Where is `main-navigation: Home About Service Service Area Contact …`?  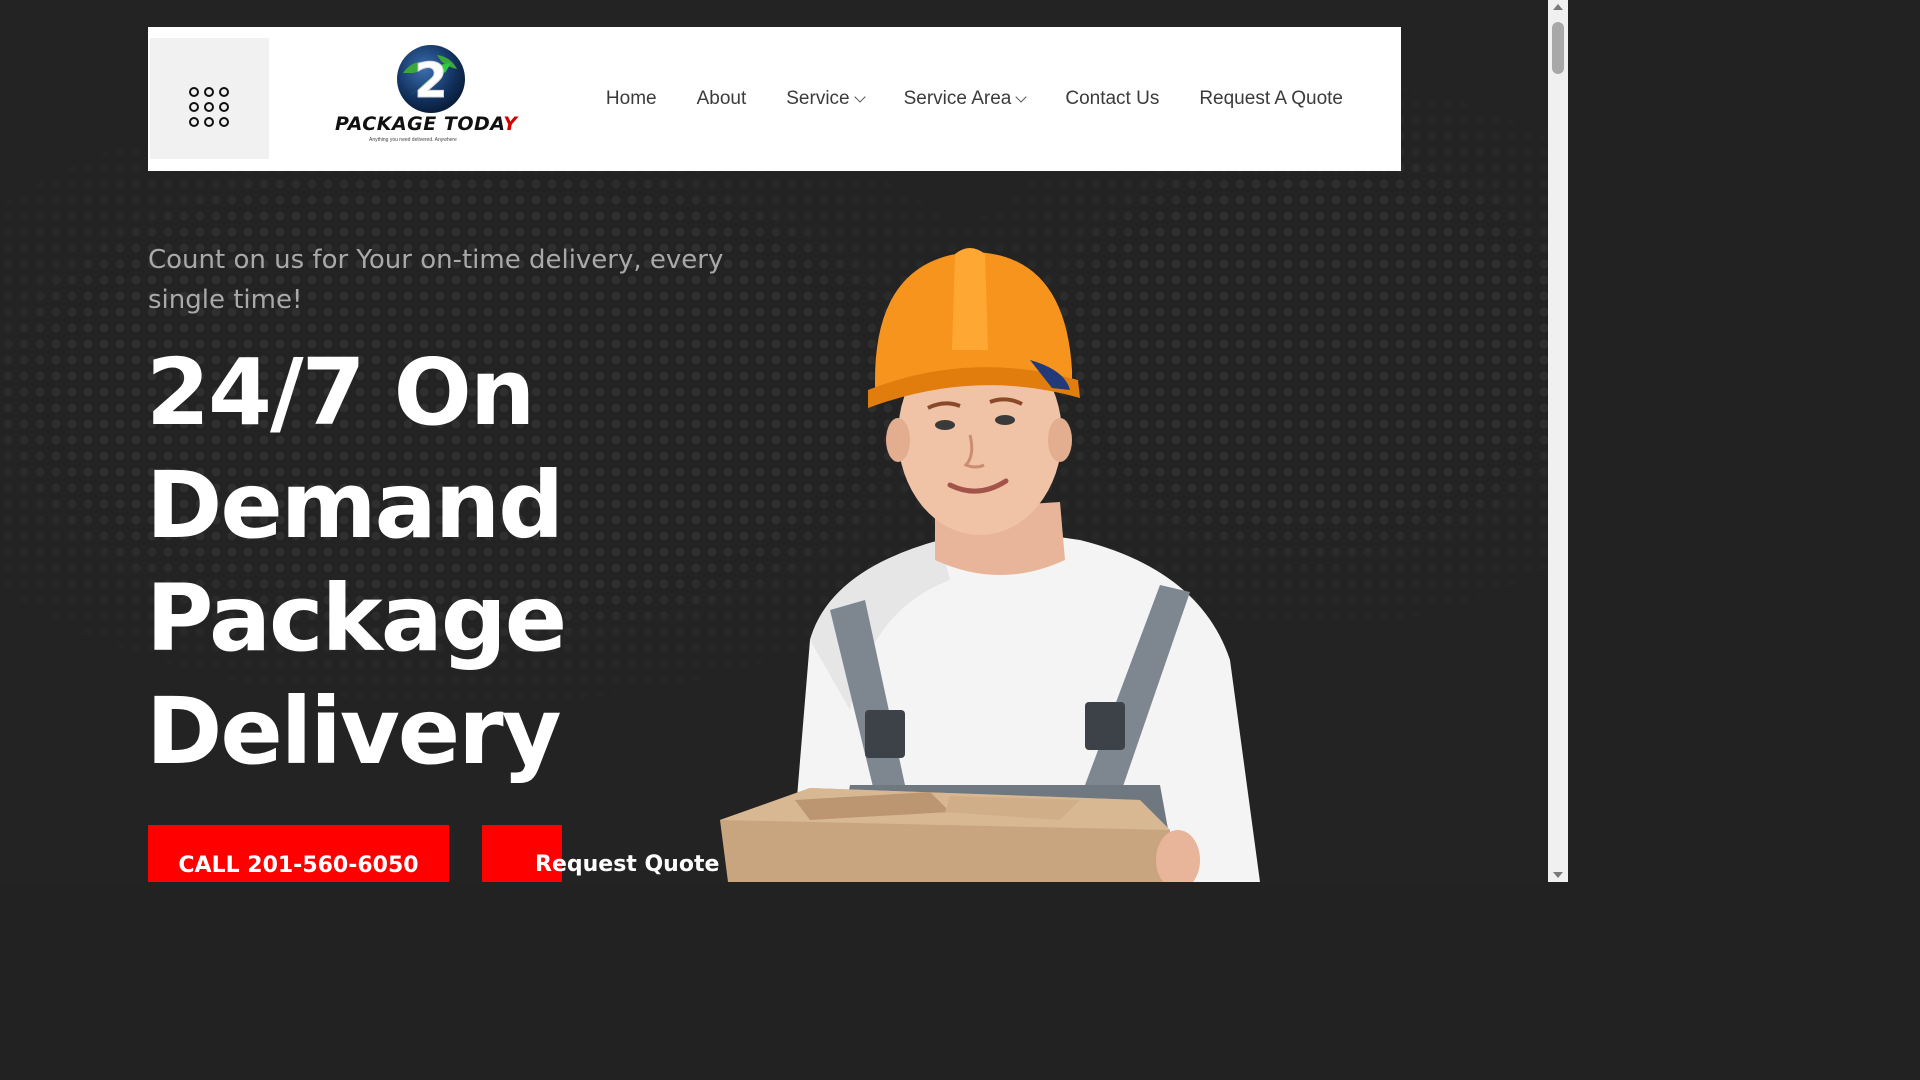 main-navigation: Home About Service Service Area Contact … is located at coordinates (954, 99).